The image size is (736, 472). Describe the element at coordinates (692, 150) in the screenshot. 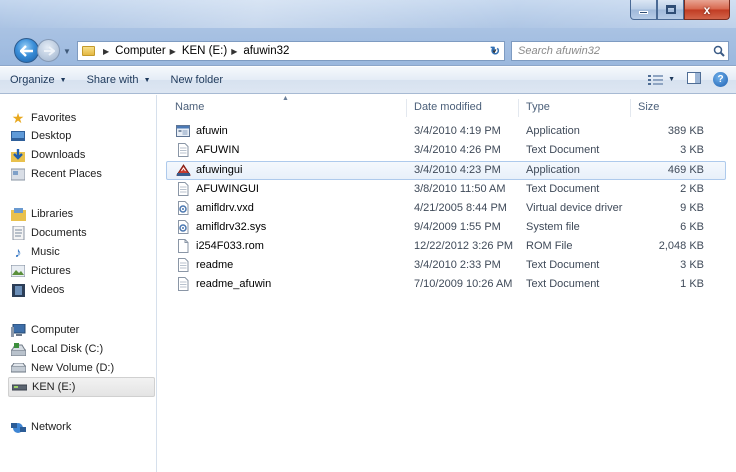

I see `file-size: 3 KB` at that location.